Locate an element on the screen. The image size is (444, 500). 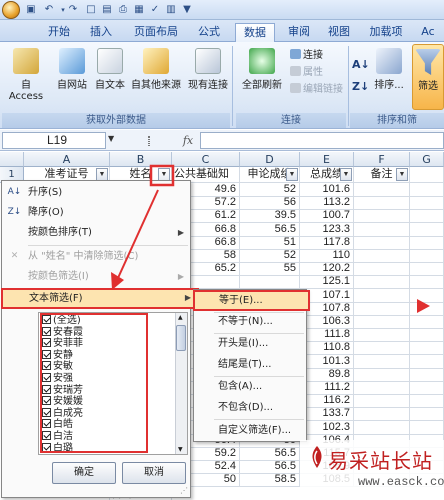
scroll-down-icon: ▼ is located at coordinates (180, 449).